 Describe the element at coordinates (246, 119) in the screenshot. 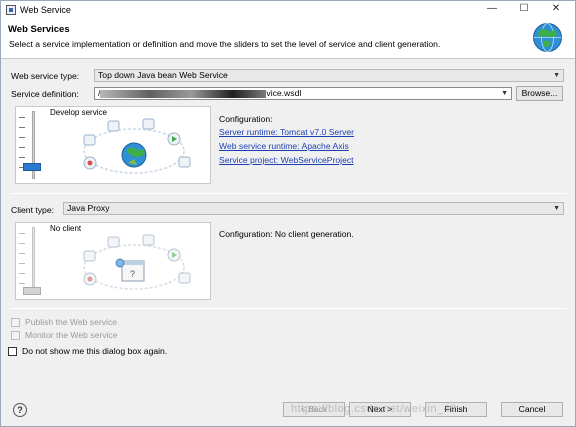

I see `service-configuration-title: Configuration:` at that location.